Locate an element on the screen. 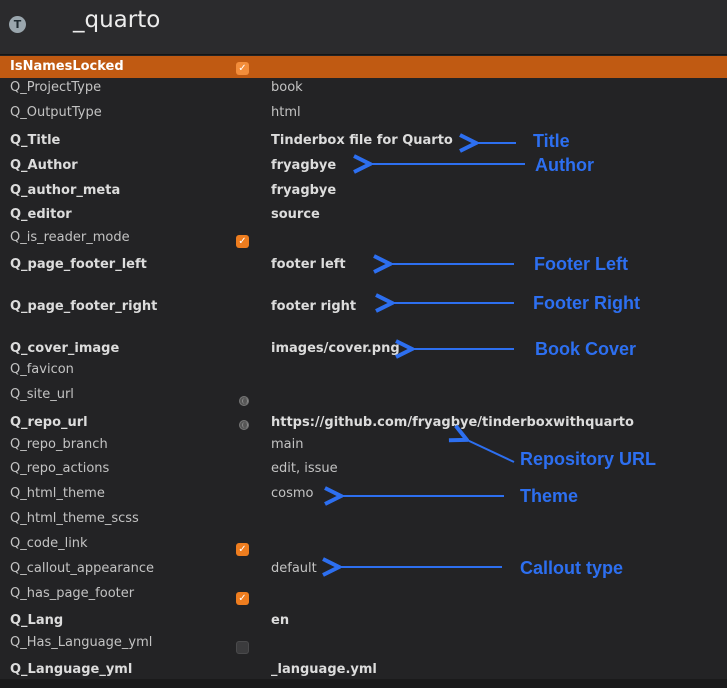  repository-url-arrow is located at coordinates (490, 451).